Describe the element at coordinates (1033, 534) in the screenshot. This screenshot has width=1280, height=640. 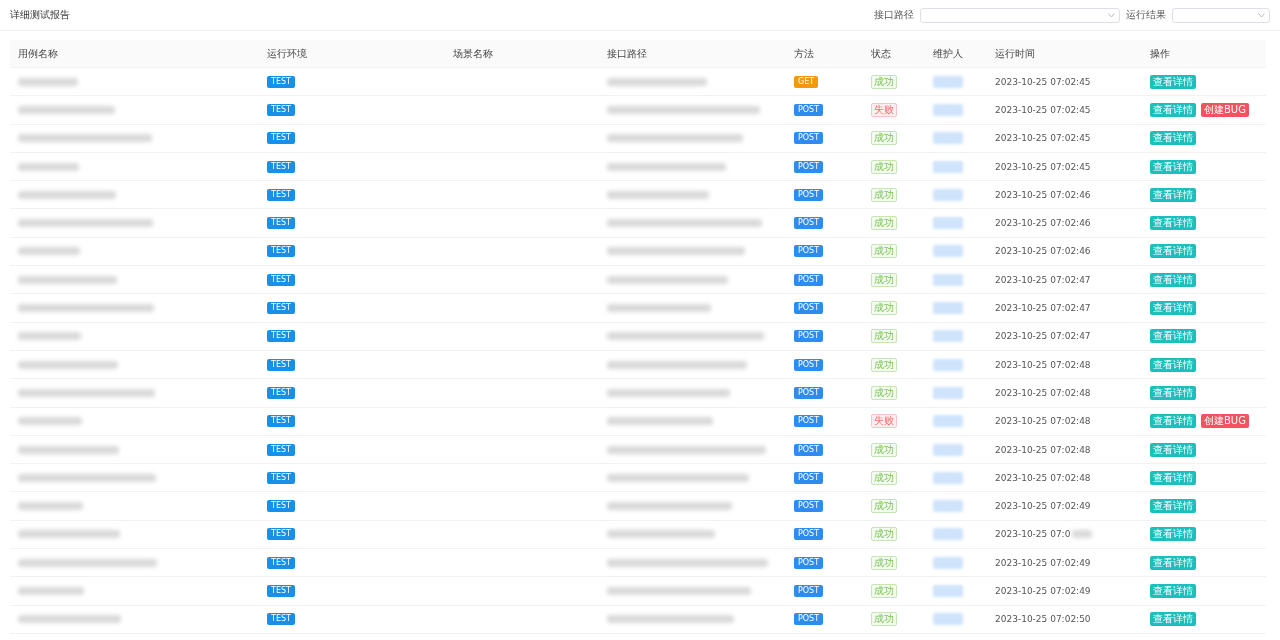
I see `run-time: 2023-10-25 07:0` at that location.